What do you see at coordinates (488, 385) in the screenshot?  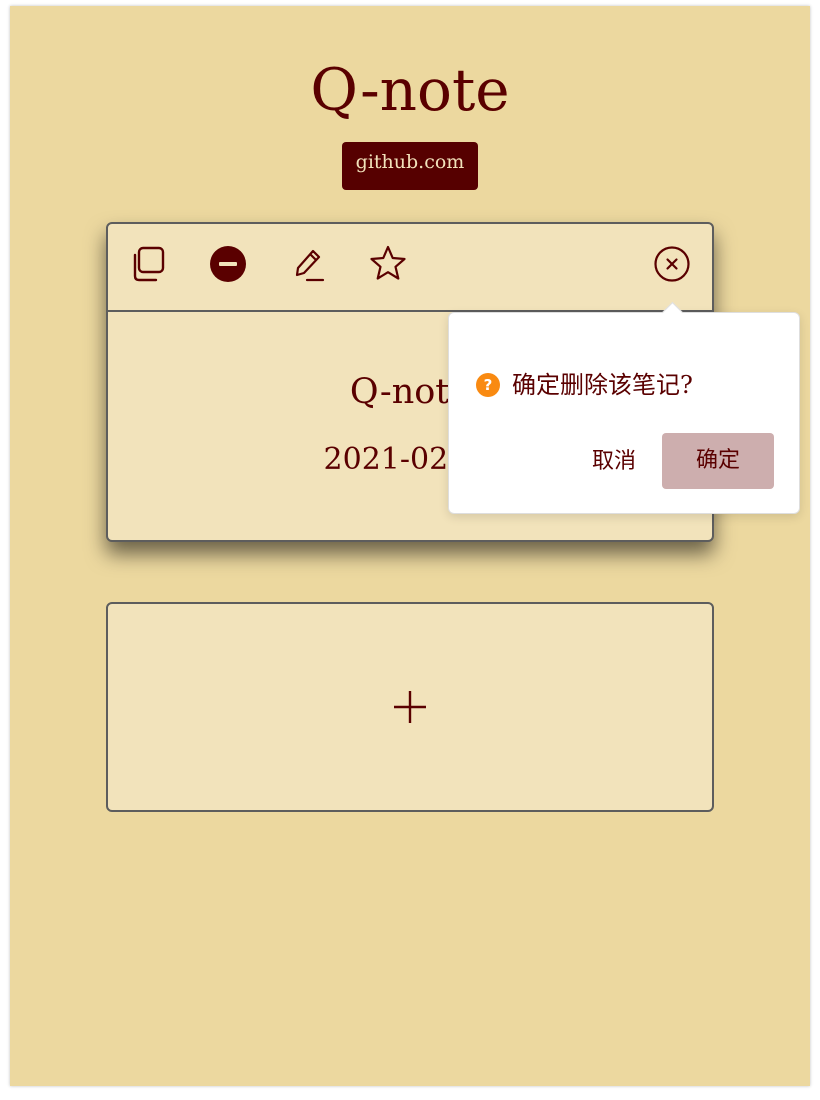 I see `question-circle-icon: ?` at bounding box center [488, 385].